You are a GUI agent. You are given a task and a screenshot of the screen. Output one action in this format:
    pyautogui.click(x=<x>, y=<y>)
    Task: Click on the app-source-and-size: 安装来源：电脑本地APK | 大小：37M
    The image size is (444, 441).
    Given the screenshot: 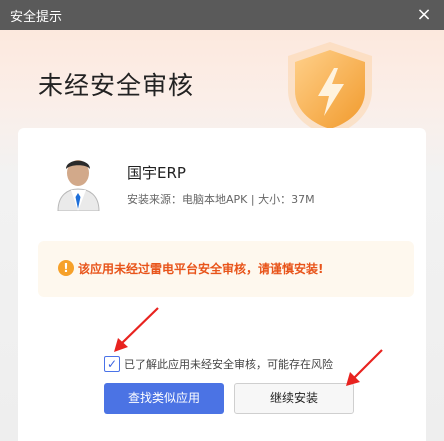 What is the action you would take?
    pyautogui.click(x=221, y=199)
    